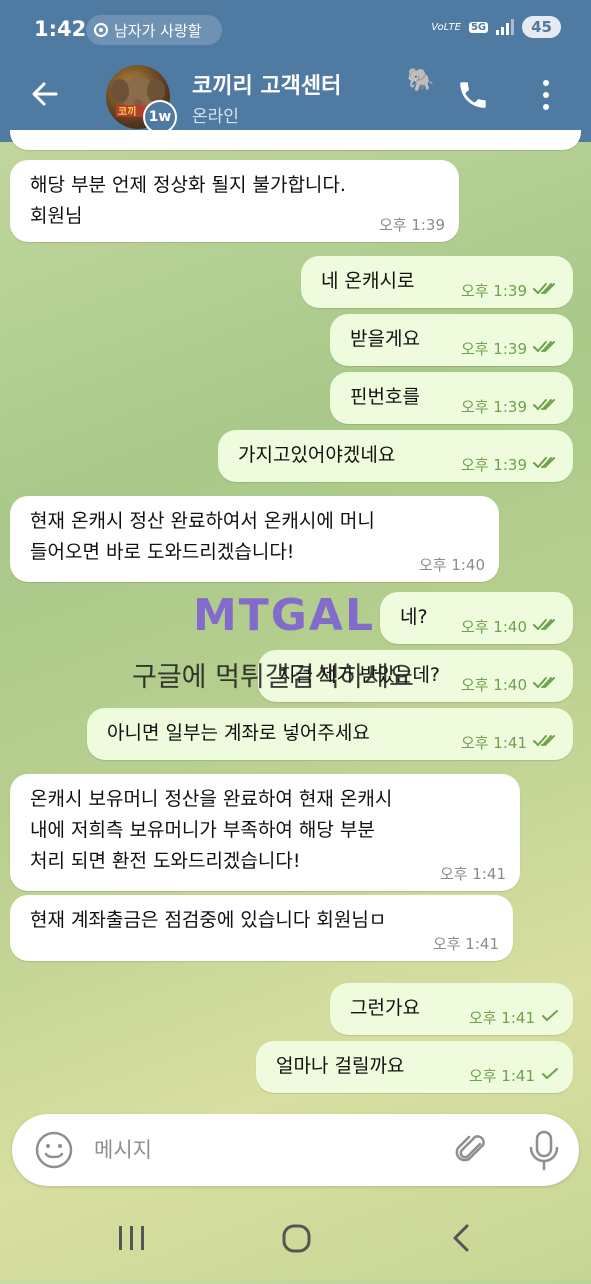 The height and width of the screenshot is (1284, 591). What do you see at coordinates (541, 27) in the screenshot?
I see `battery-indicator: 45` at bounding box center [541, 27].